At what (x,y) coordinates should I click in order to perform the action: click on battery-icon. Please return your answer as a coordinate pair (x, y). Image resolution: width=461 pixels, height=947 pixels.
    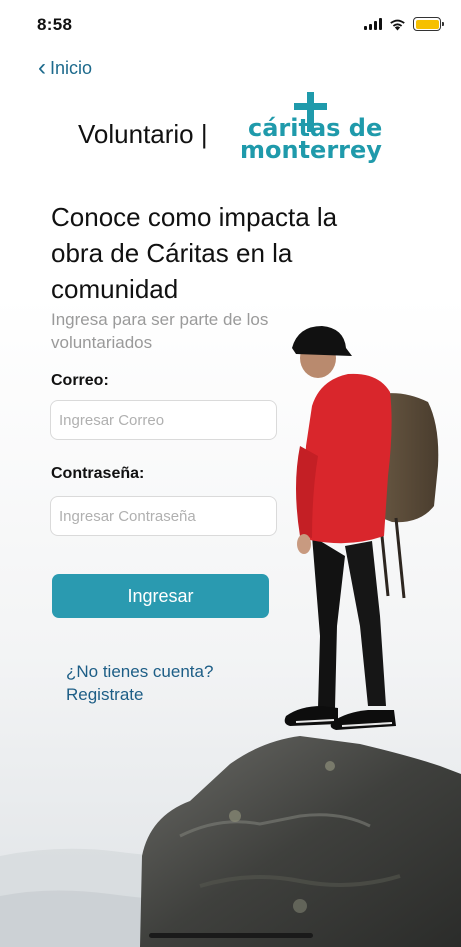
    Looking at the image, I should click on (428, 24).